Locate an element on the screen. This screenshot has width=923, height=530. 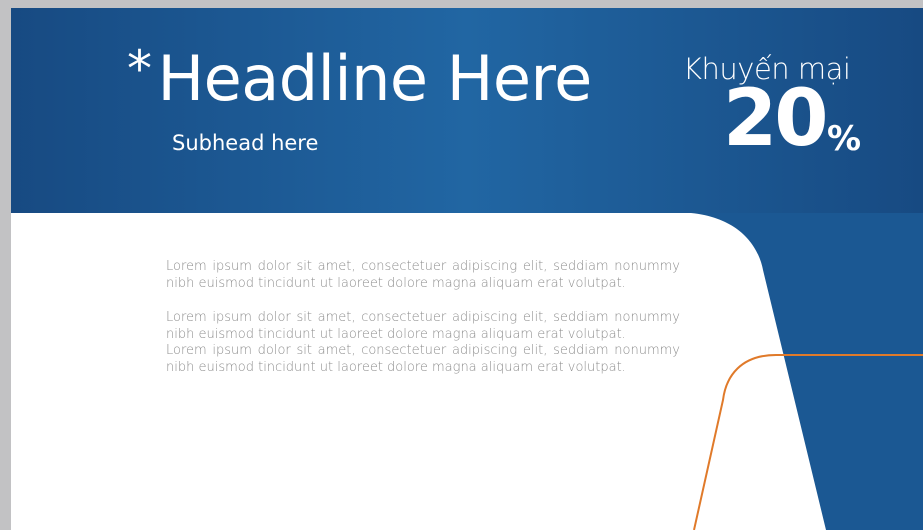
promo-value: 20 is located at coordinates (776, 119).